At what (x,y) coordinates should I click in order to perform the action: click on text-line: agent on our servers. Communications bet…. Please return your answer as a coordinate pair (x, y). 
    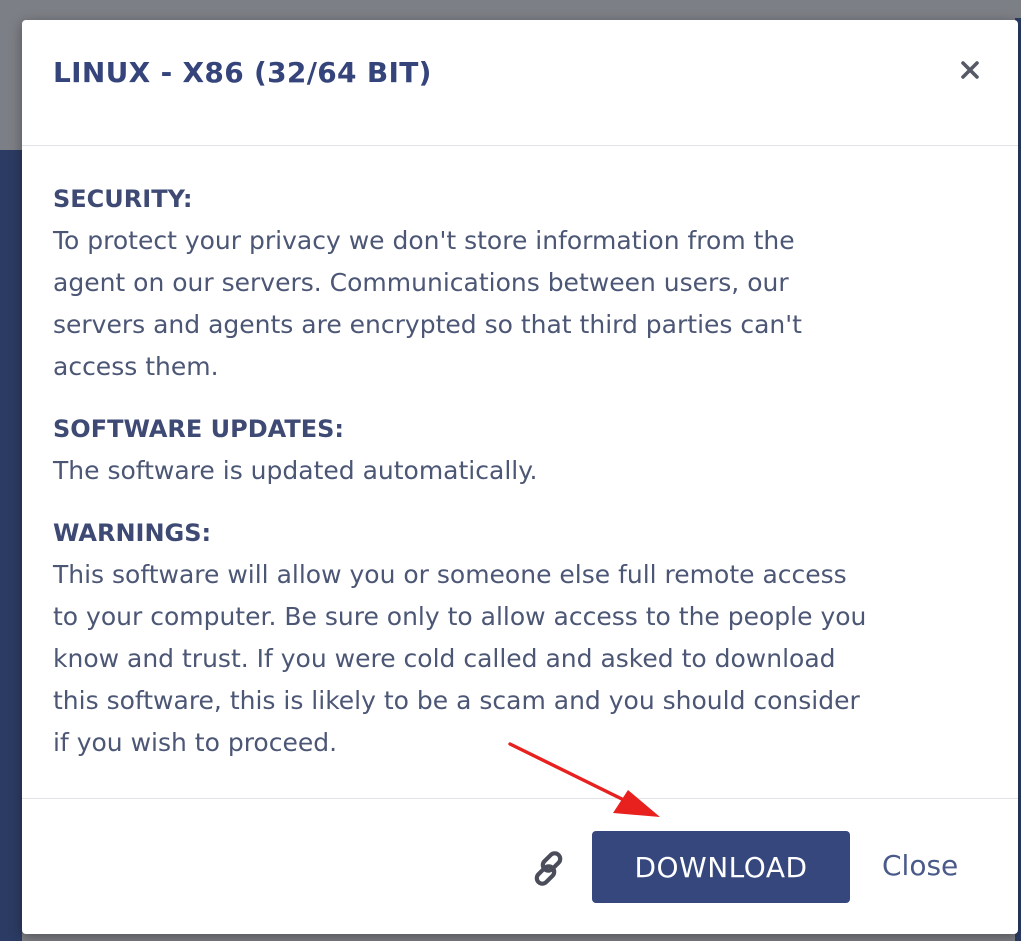
    Looking at the image, I should click on (421, 282).